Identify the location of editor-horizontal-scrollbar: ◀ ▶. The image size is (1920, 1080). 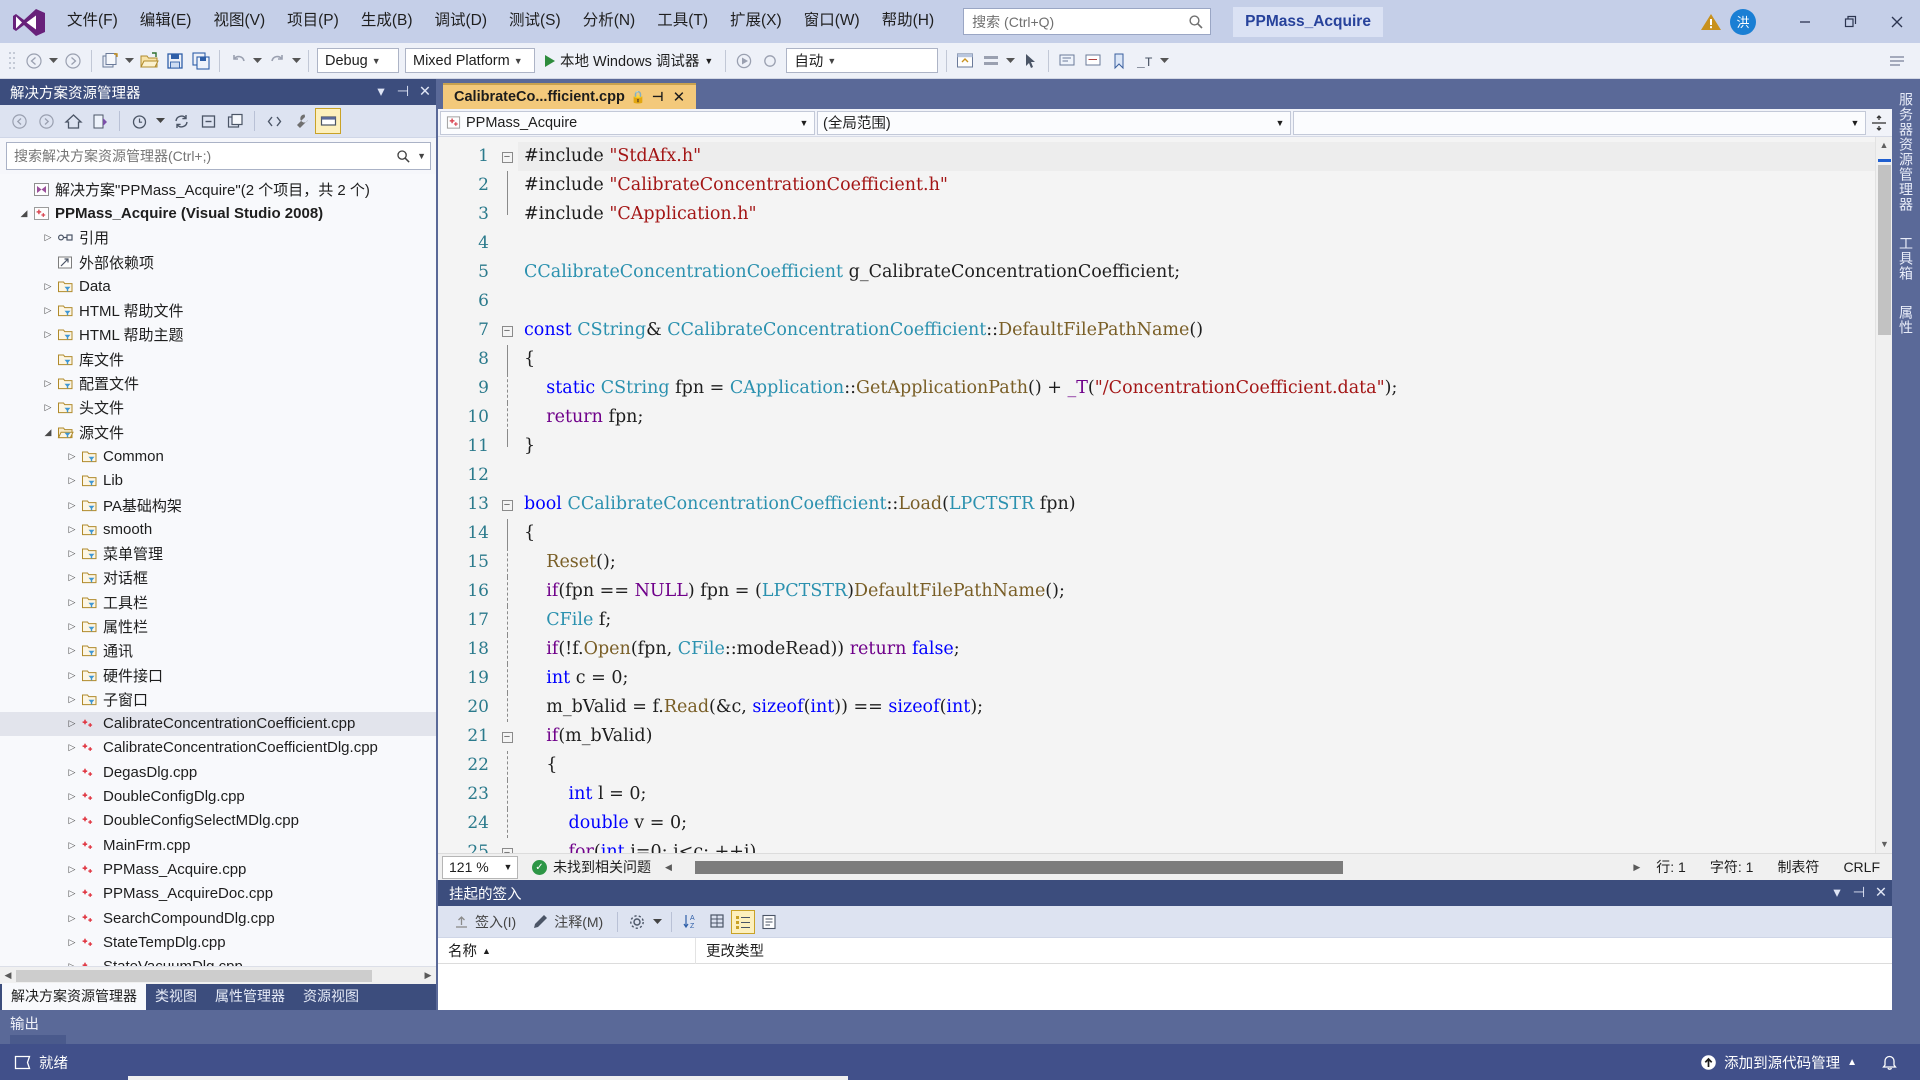
(1152, 867).